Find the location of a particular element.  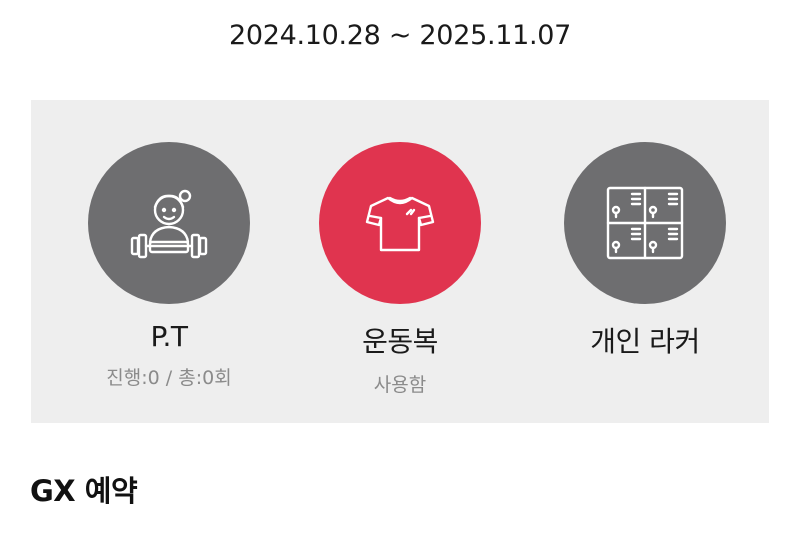

membership-period: 2024.10.28 ~ 2025.11.07 is located at coordinates (400, 35).